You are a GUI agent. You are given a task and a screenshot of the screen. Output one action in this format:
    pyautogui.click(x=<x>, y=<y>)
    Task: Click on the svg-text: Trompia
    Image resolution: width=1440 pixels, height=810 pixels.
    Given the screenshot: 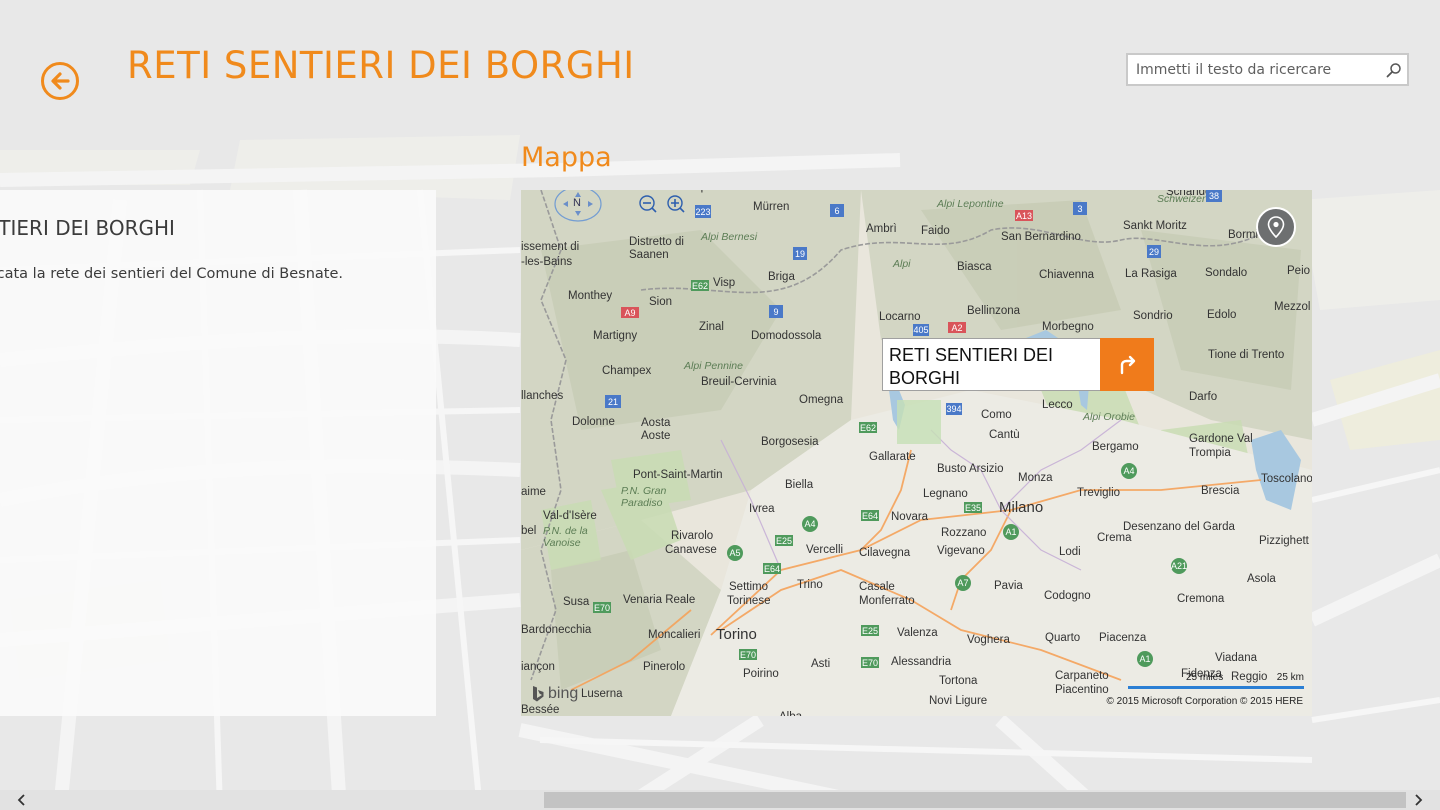 What is the action you would take?
    pyautogui.click(x=1210, y=453)
    